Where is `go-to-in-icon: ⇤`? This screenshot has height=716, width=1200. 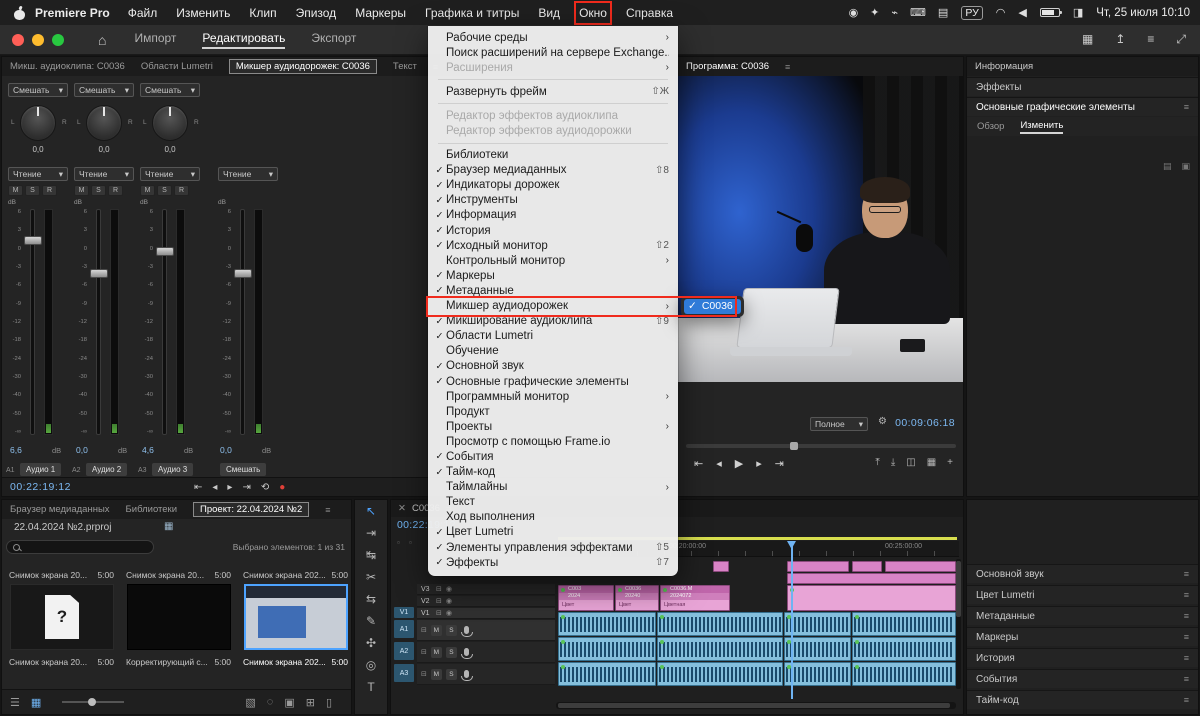
go-to-in-icon: ⇤ is located at coordinates (698, 463).